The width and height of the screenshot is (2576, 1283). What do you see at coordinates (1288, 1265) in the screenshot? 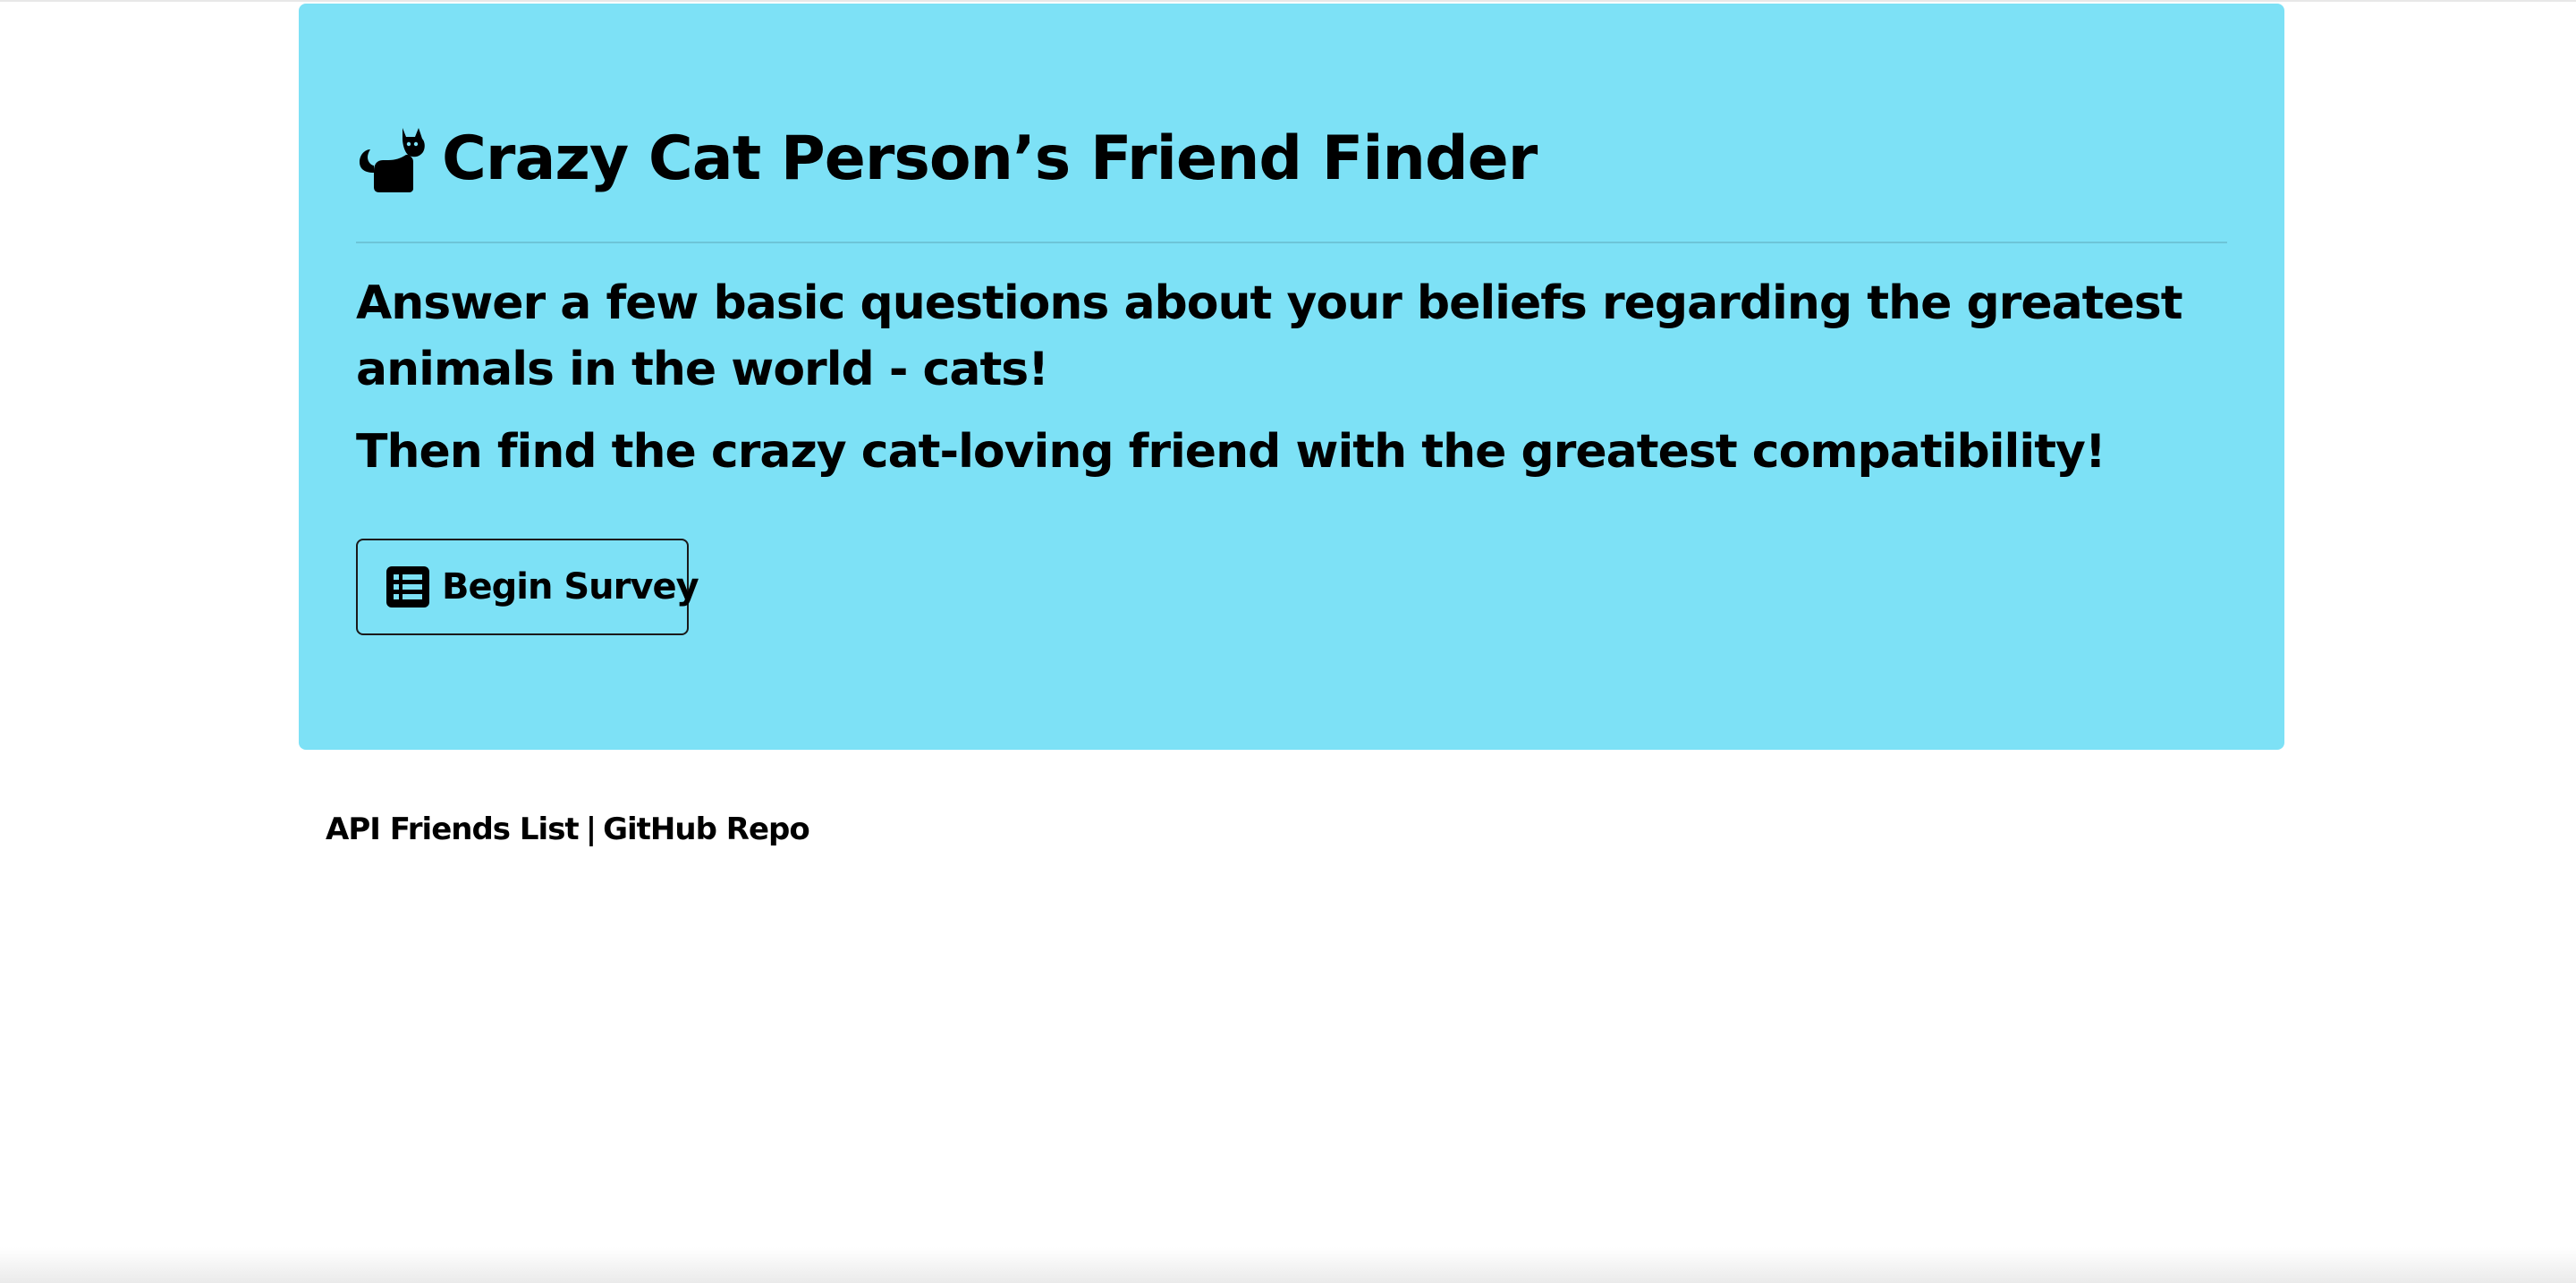
I see `bottom-shade` at bounding box center [1288, 1265].